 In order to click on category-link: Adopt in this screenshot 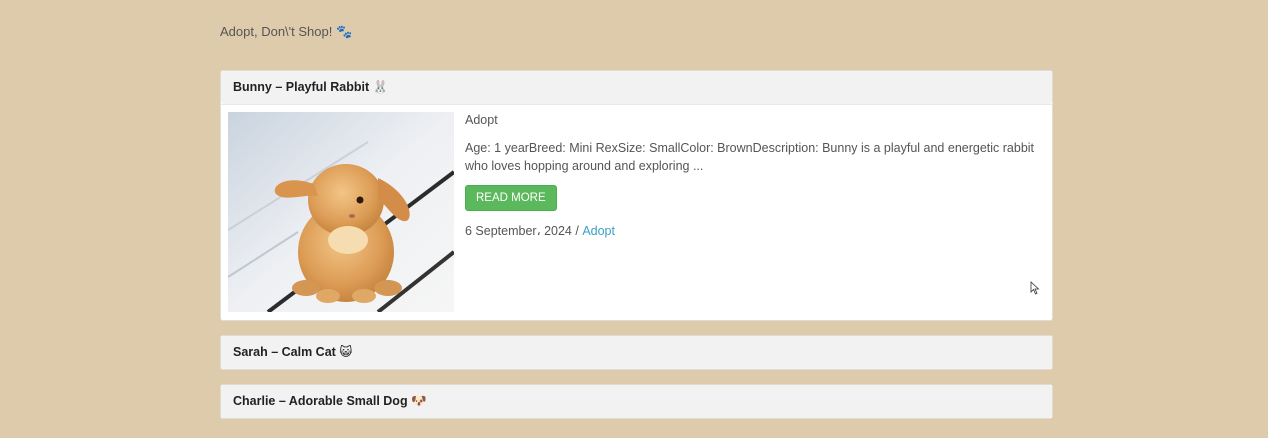, I will do `click(598, 231)`.